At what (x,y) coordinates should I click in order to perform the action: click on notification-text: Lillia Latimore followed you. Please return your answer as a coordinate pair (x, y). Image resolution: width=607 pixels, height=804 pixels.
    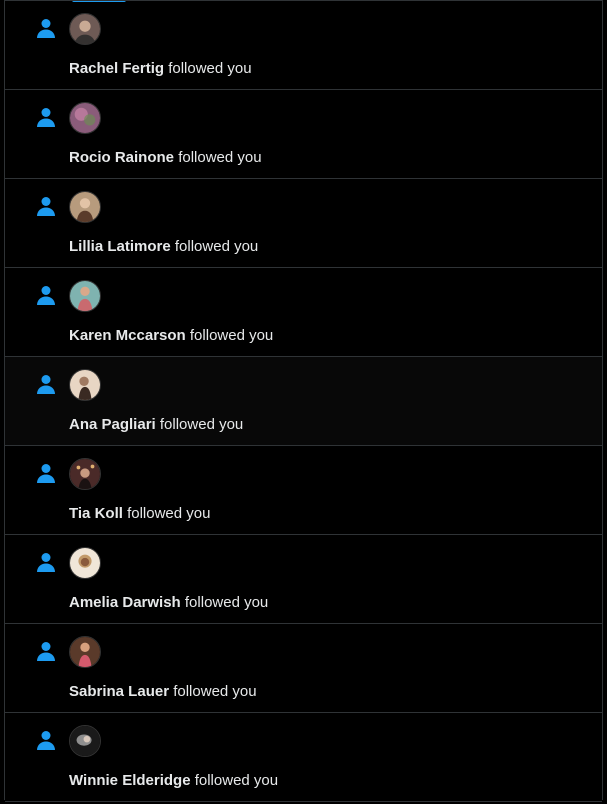
    Looking at the image, I should click on (163, 247).